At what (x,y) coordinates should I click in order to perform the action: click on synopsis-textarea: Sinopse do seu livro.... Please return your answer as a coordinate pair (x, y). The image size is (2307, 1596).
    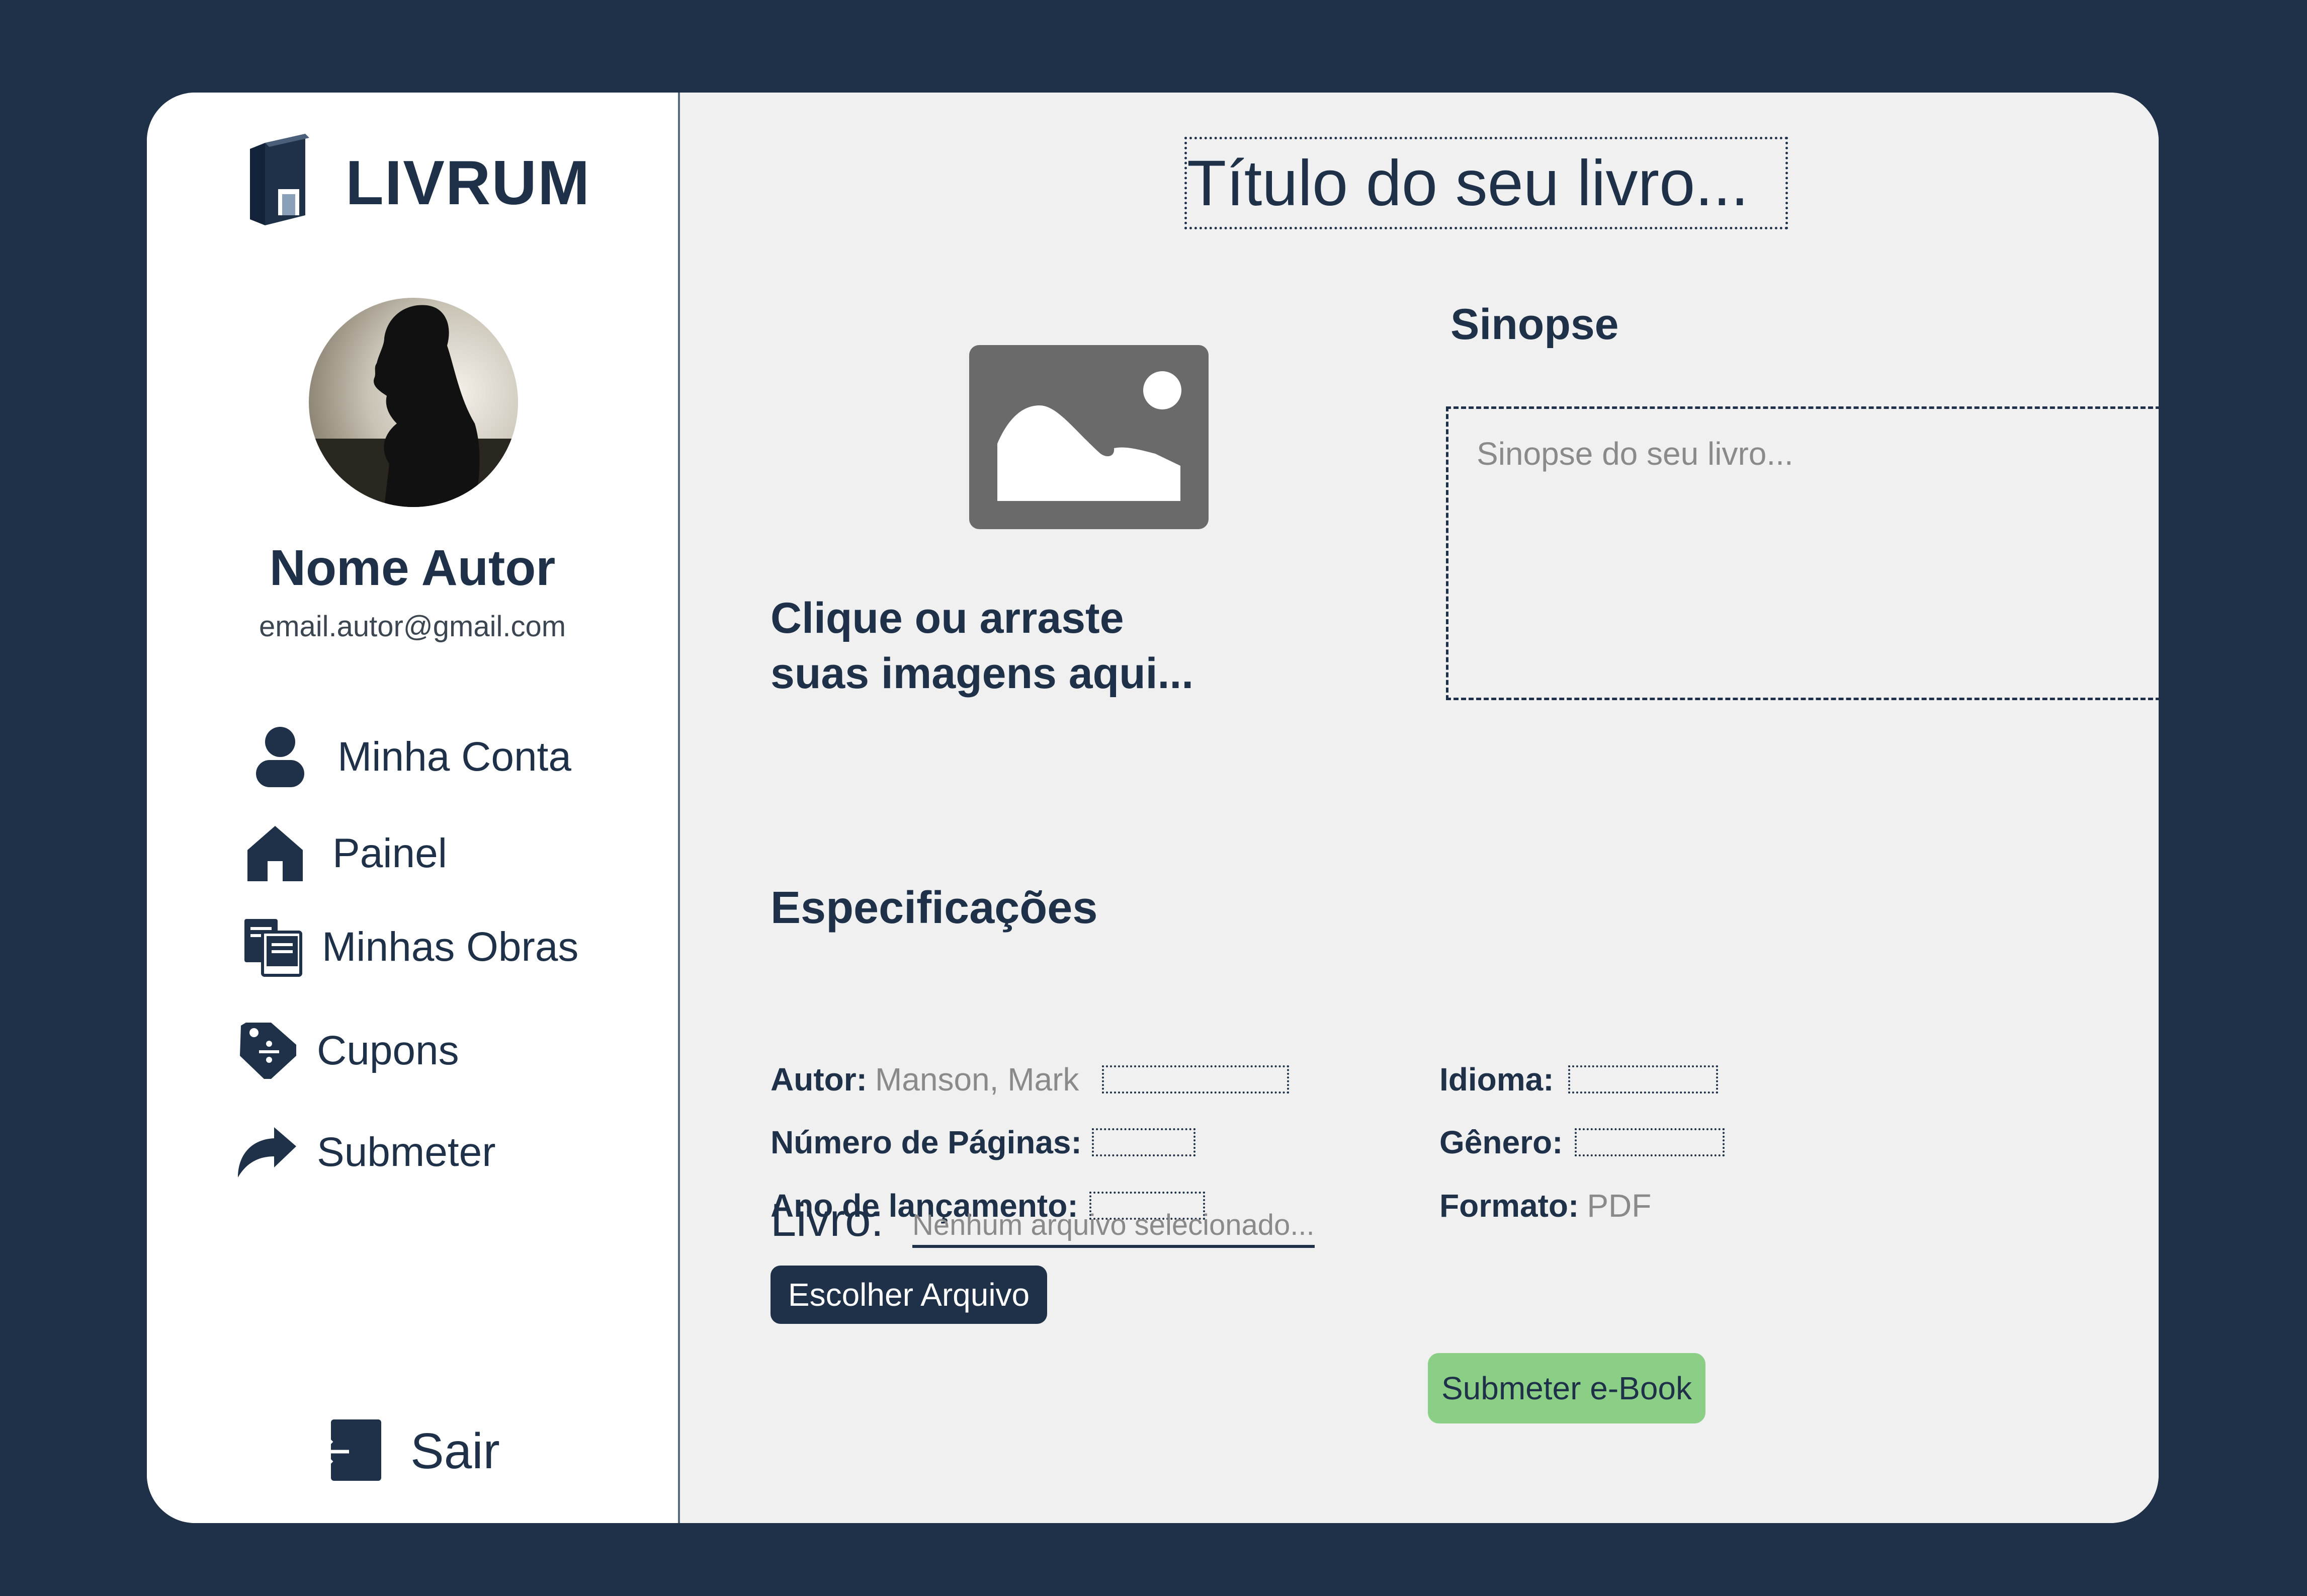
    Looking at the image, I should click on (1803, 553).